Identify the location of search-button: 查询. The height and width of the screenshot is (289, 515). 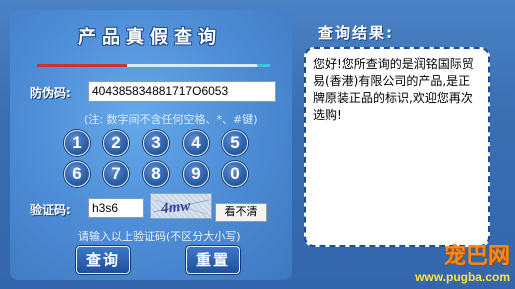
(103, 260).